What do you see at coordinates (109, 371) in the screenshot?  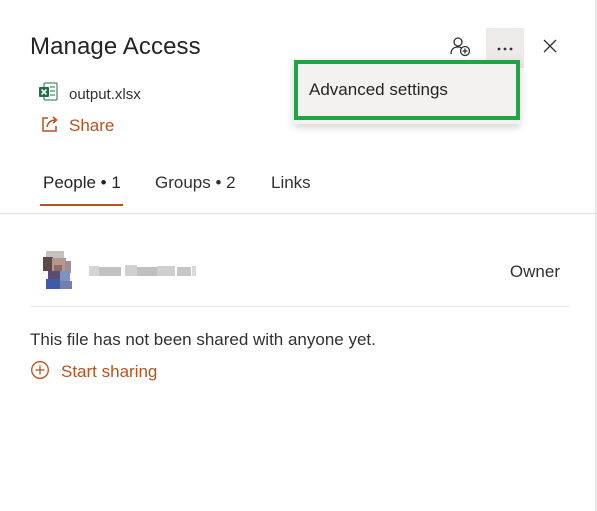 I see `start-sharing-label: Start sharing` at bounding box center [109, 371].